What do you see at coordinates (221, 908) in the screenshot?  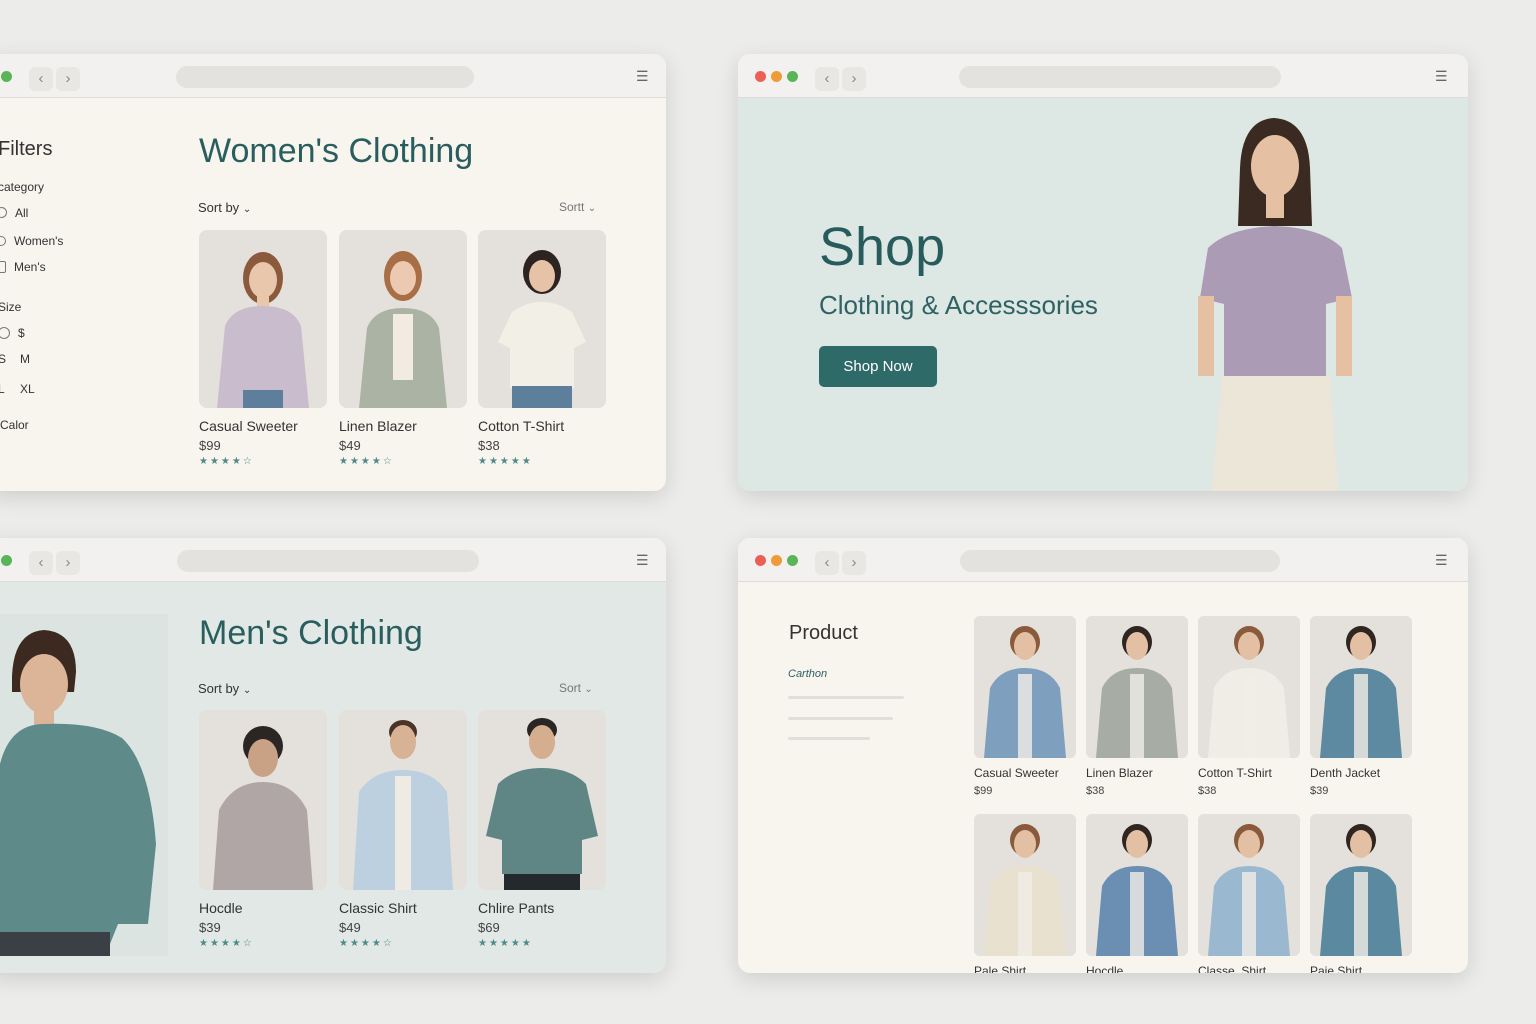 I see `product-name: Hocdle` at bounding box center [221, 908].